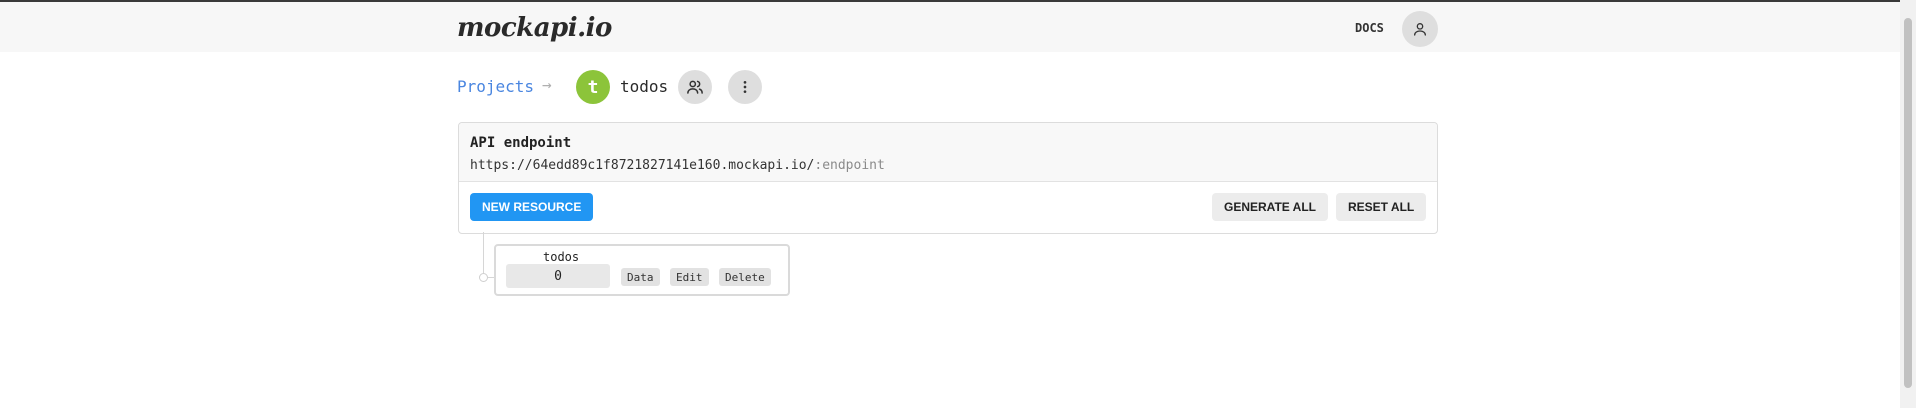 Image resolution: width=1916 pixels, height=408 pixels. Describe the element at coordinates (745, 277) in the screenshot. I see `resource-delete-button: Delete` at that location.